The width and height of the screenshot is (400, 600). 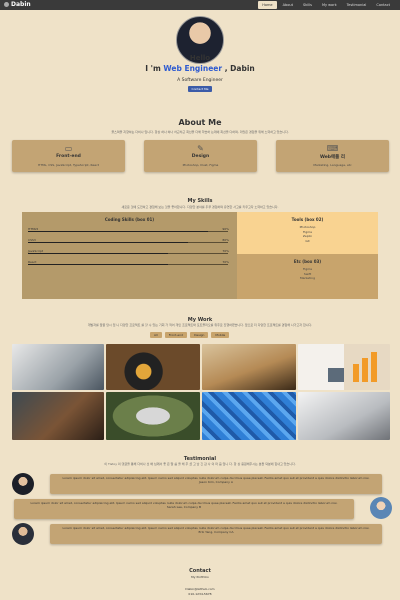 What do you see at coordinates (200, 589) in the screenshot?
I see `contact-email: Dabin@Github.com` at bounding box center [200, 589].